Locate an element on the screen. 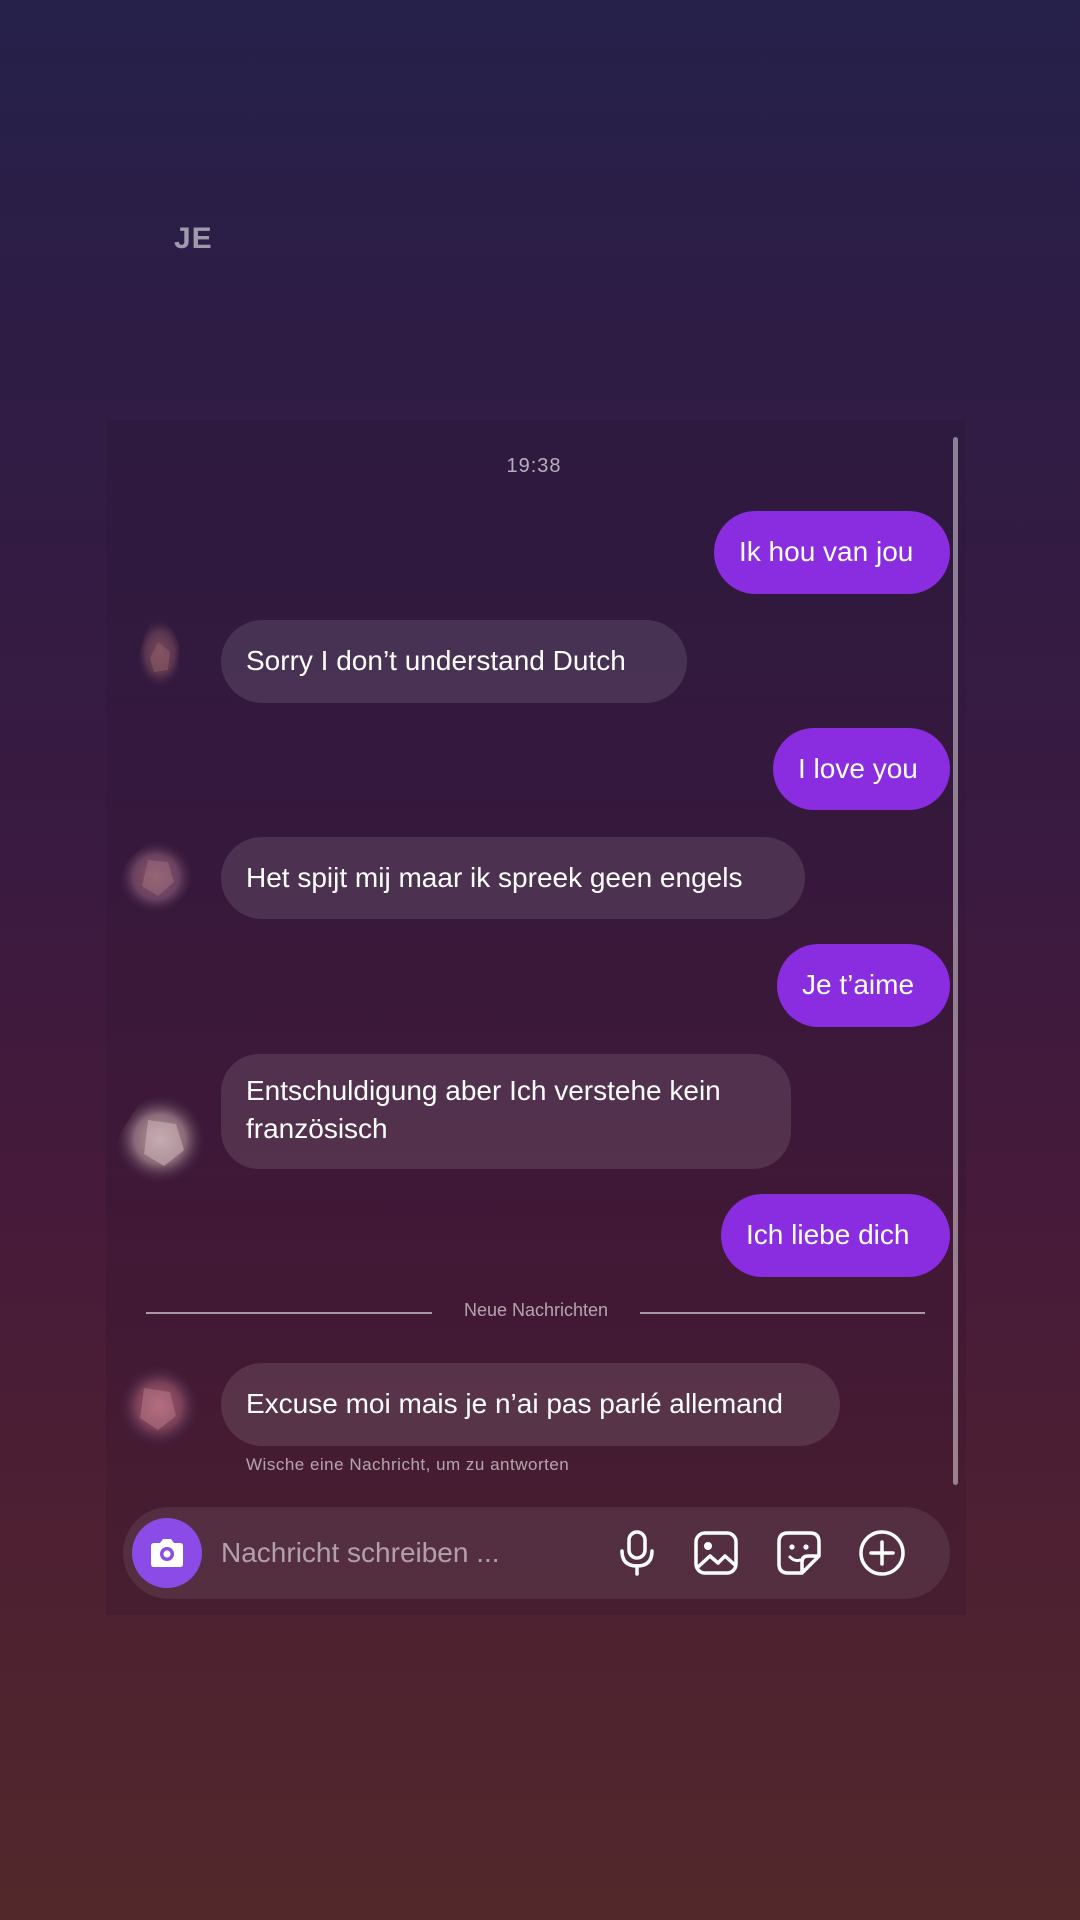 This screenshot has width=1080, height=1920. chat-scrollbar is located at coordinates (955, 961).